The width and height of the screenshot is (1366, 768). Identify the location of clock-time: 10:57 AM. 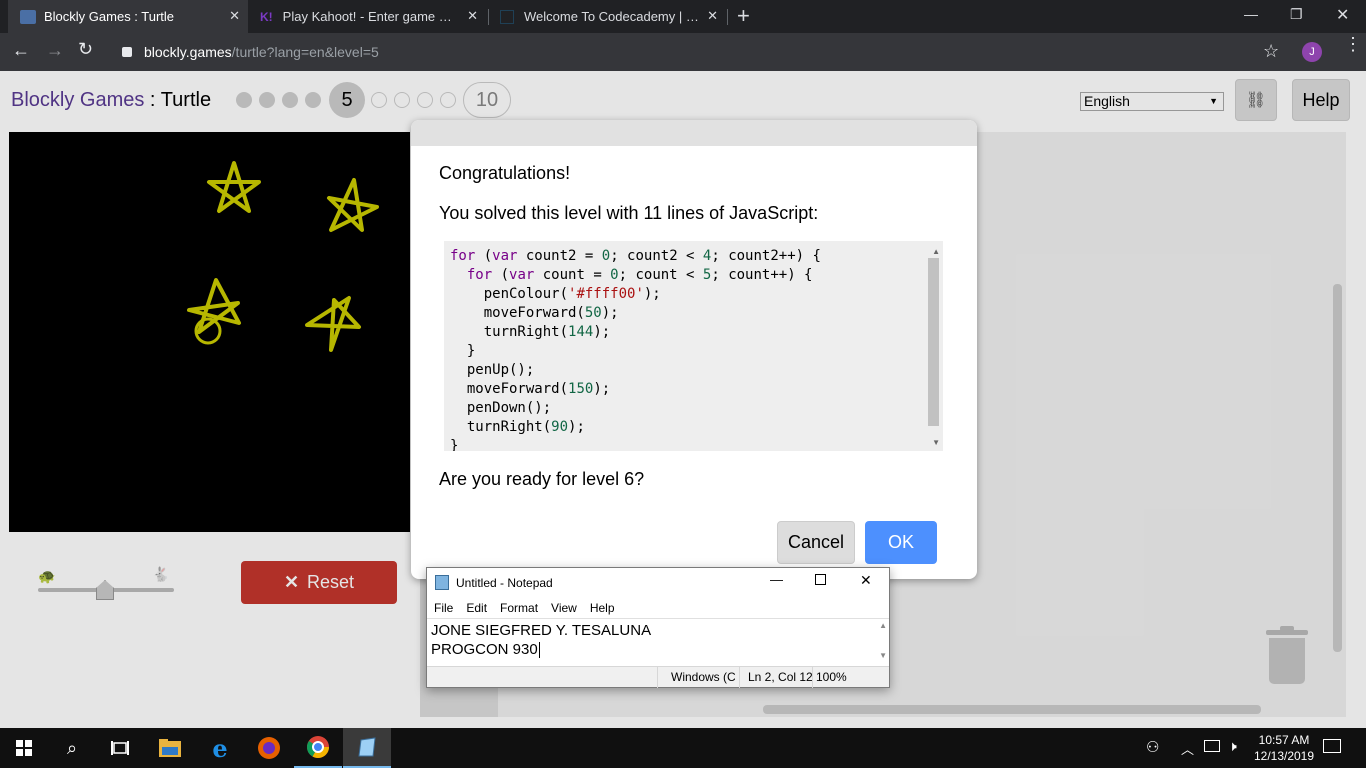
(1284, 740).